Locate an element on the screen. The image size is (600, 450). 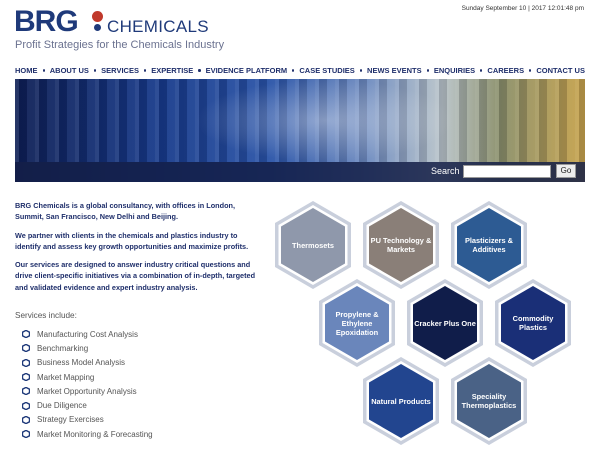
hex-label: Cracker Plus One is located at coordinates (445, 323).